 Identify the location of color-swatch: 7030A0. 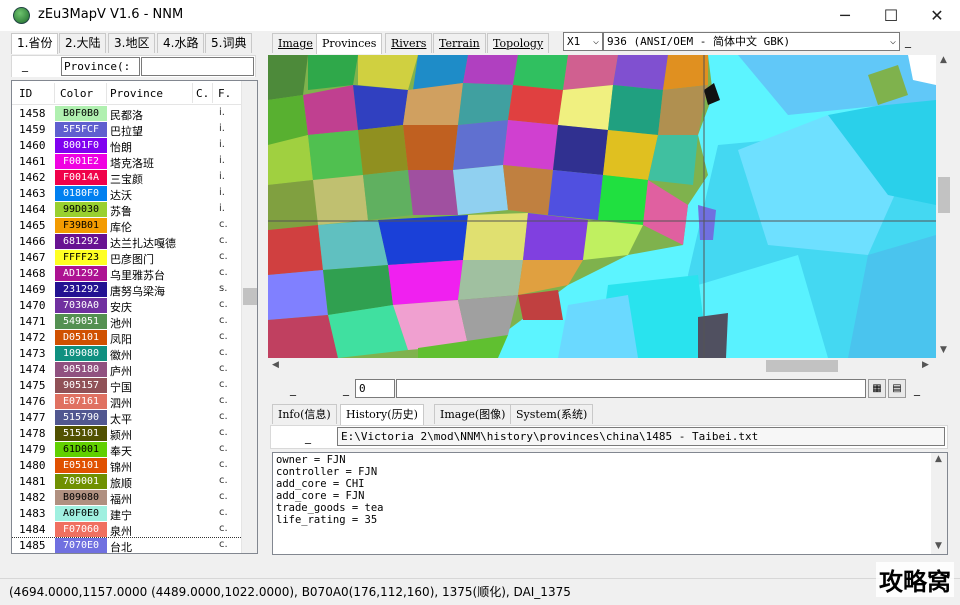
(81, 305).